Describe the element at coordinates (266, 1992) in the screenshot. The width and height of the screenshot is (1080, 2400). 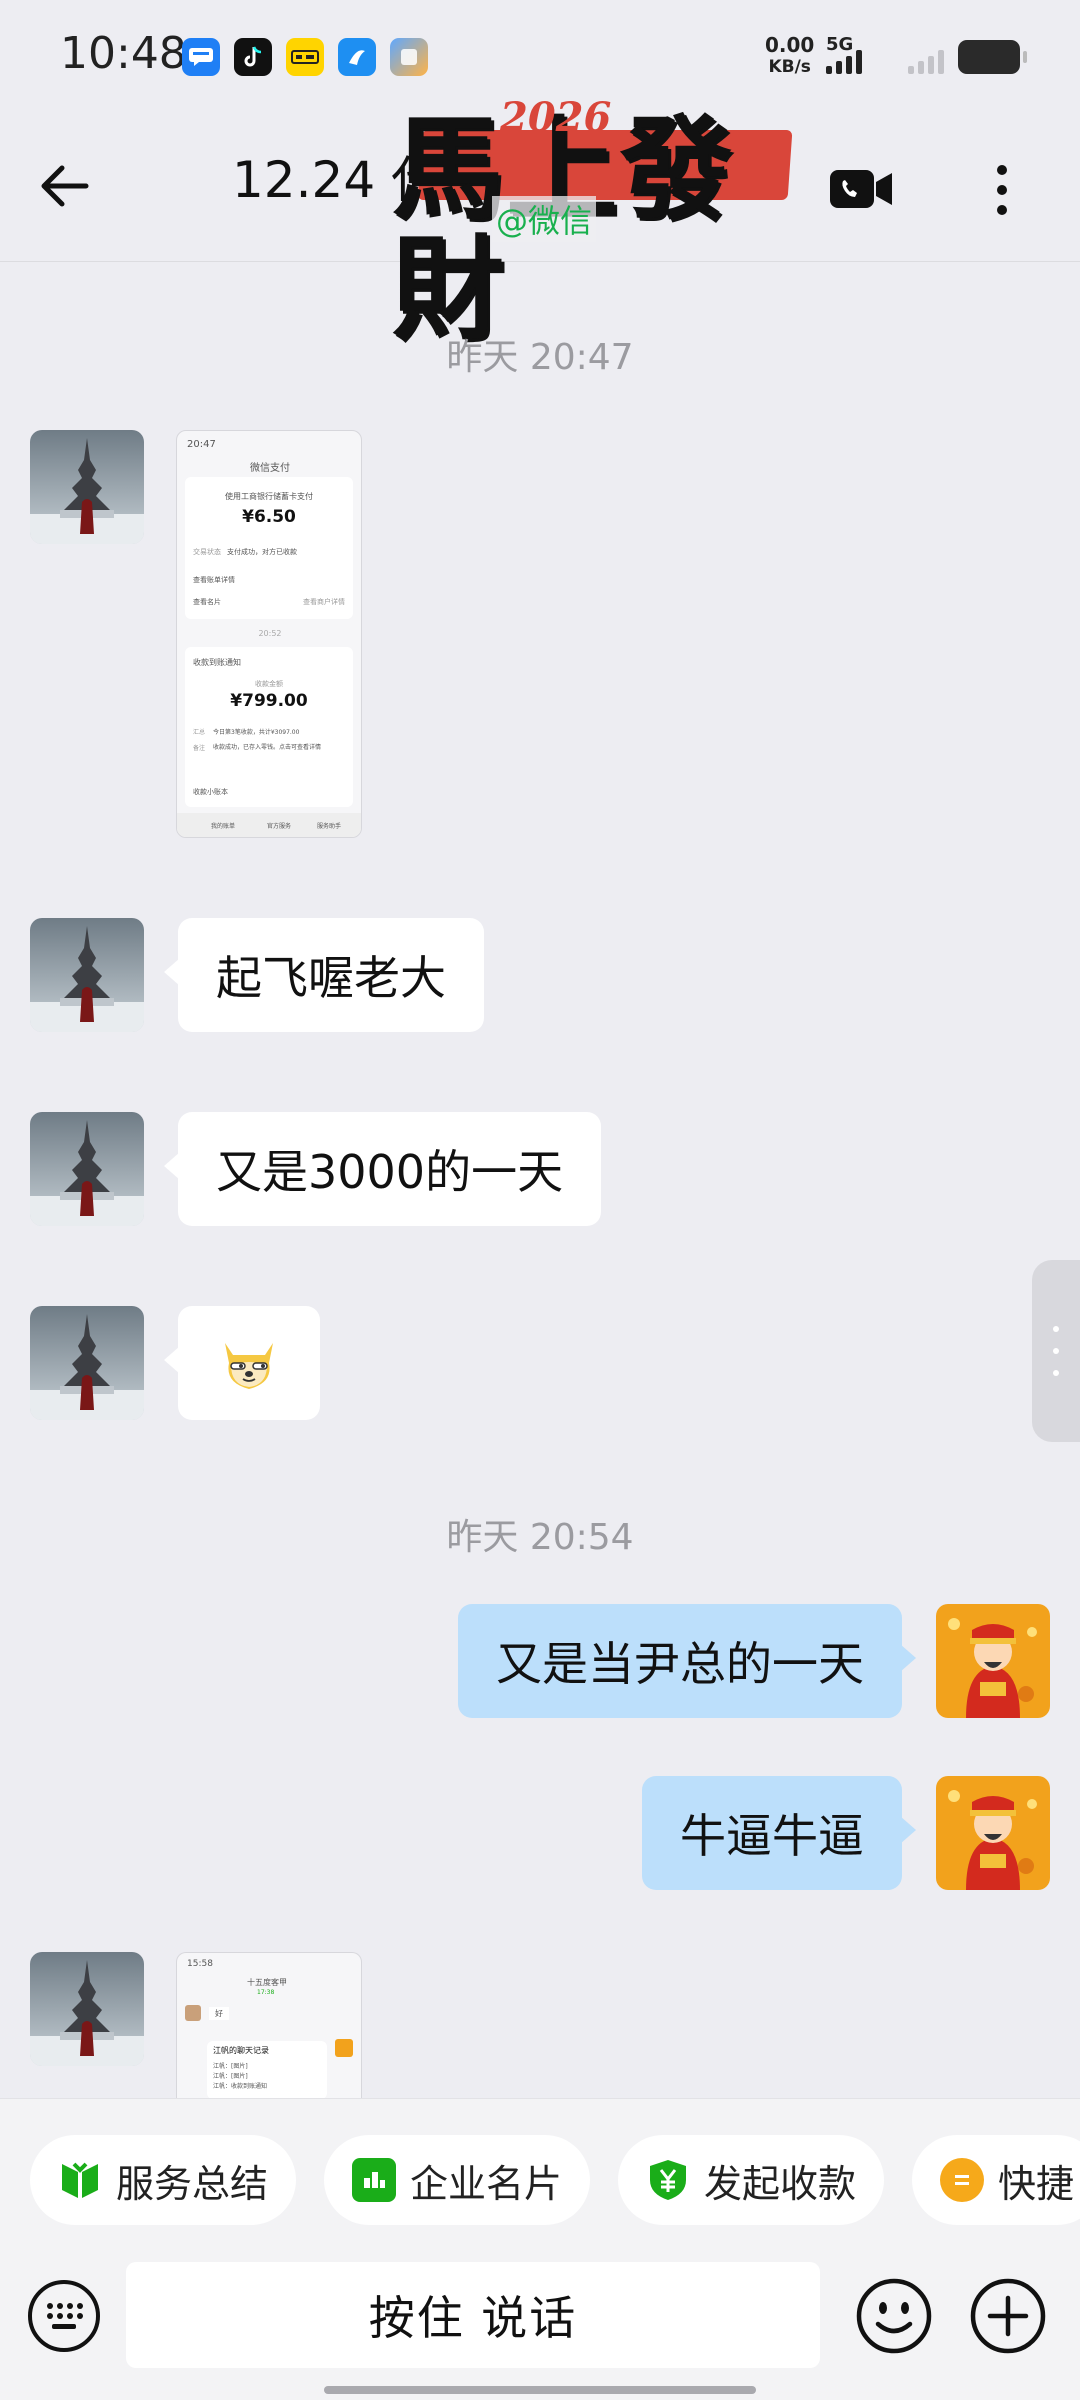
I see `shot-page-subtitle: 17:38` at that location.